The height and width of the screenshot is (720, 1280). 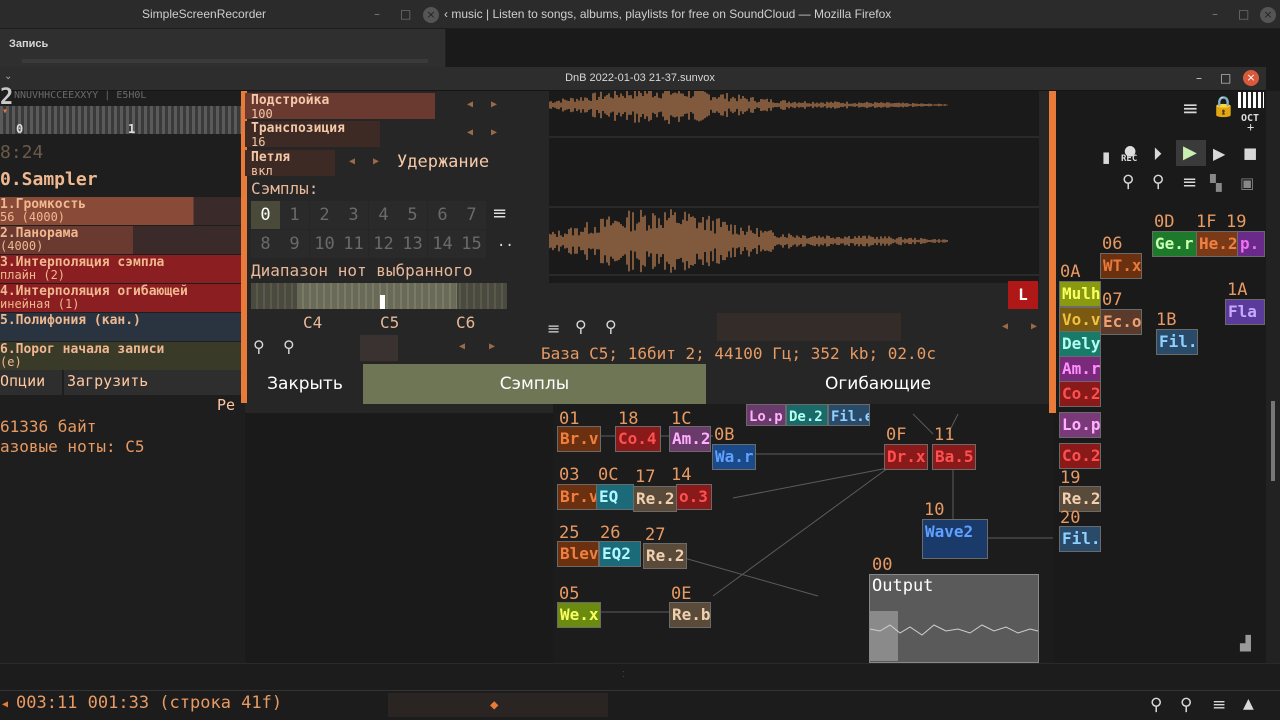 What do you see at coordinates (462, 346) in the screenshot?
I see `range-left-icon: ◀` at bounding box center [462, 346].